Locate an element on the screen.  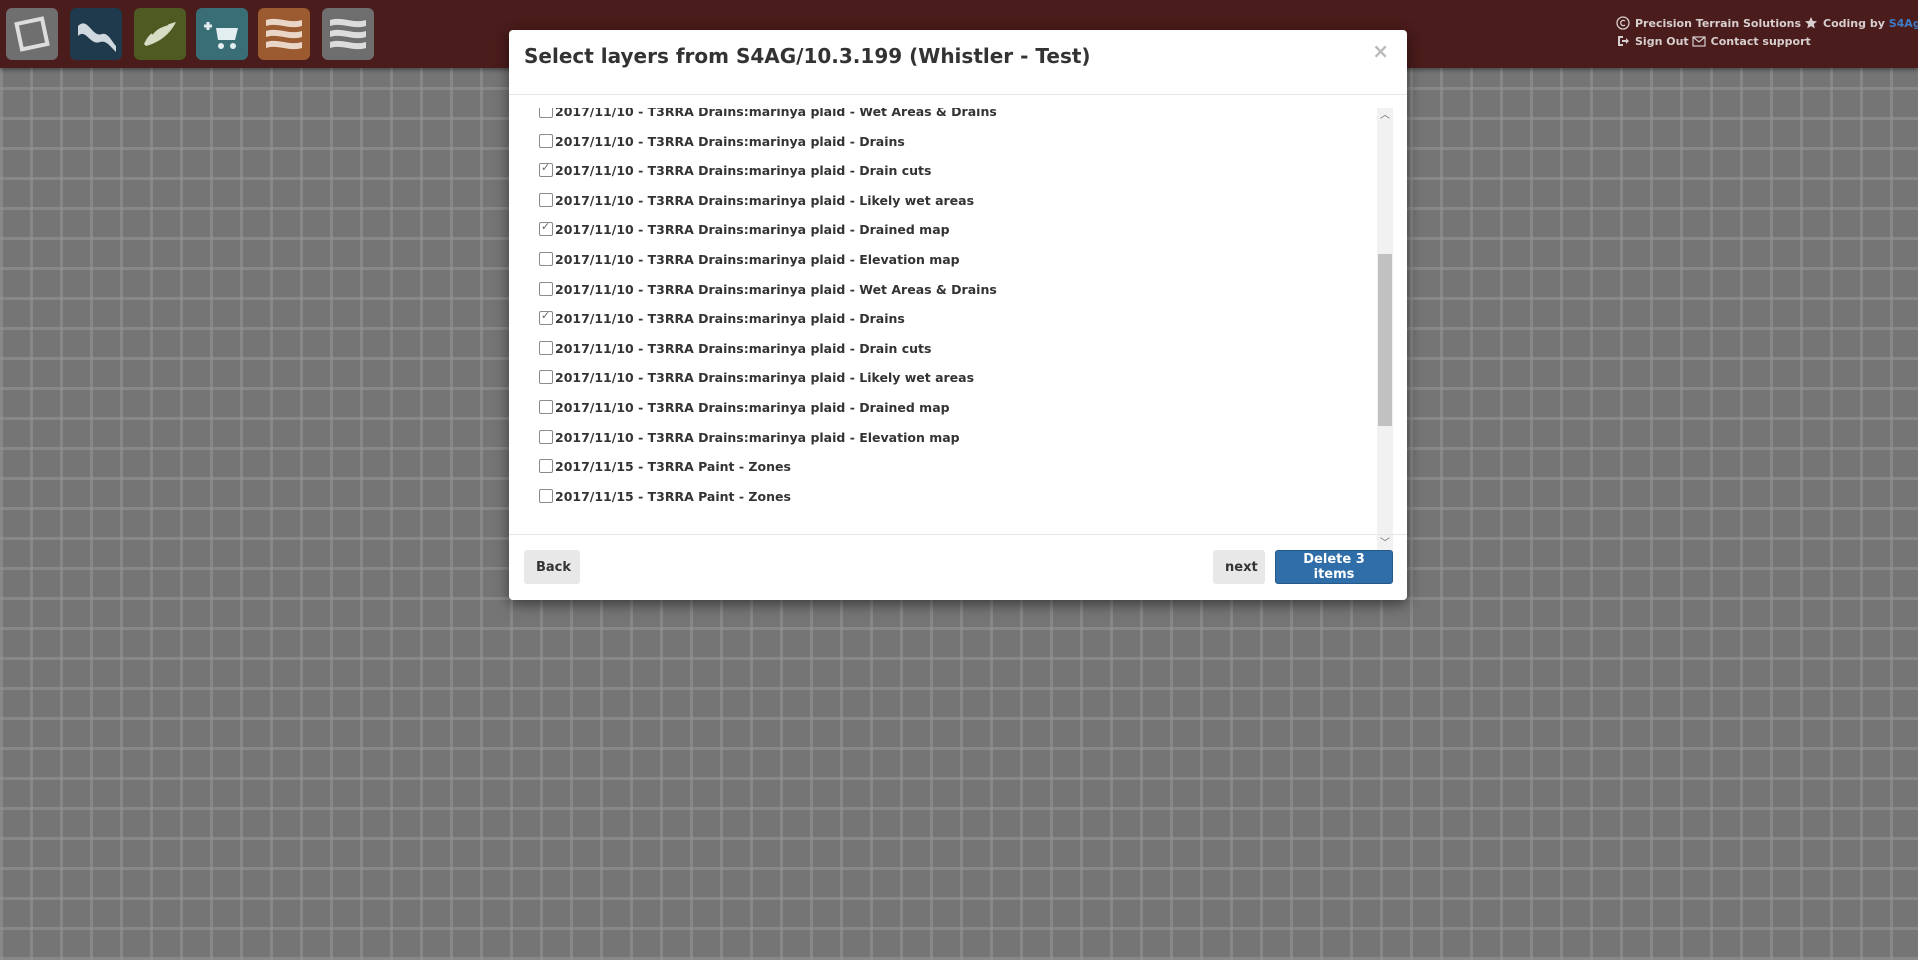
tool-terrain-button is located at coordinates (96, 34).